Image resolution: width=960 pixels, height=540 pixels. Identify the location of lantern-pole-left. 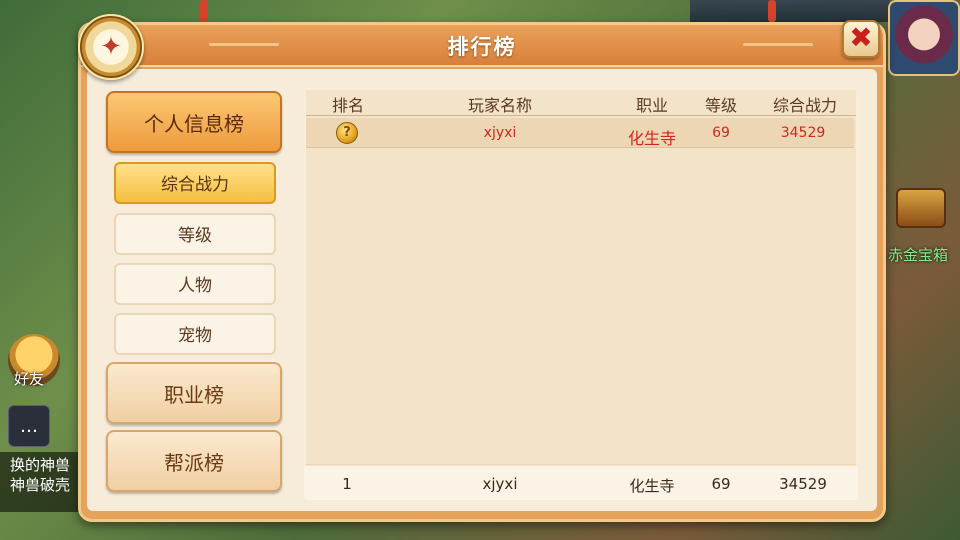
(204, 11).